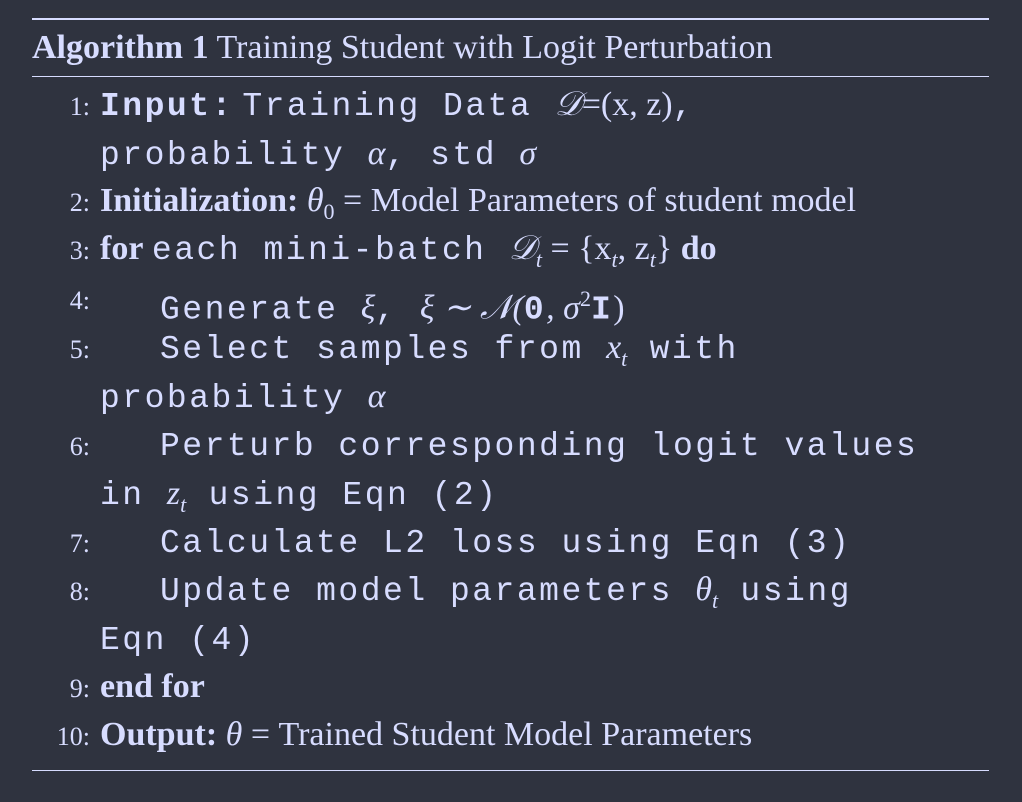 The height and width of the screenshot is (802, 1022). I want to click on math-expression: =(x, z), so click(627, 104).